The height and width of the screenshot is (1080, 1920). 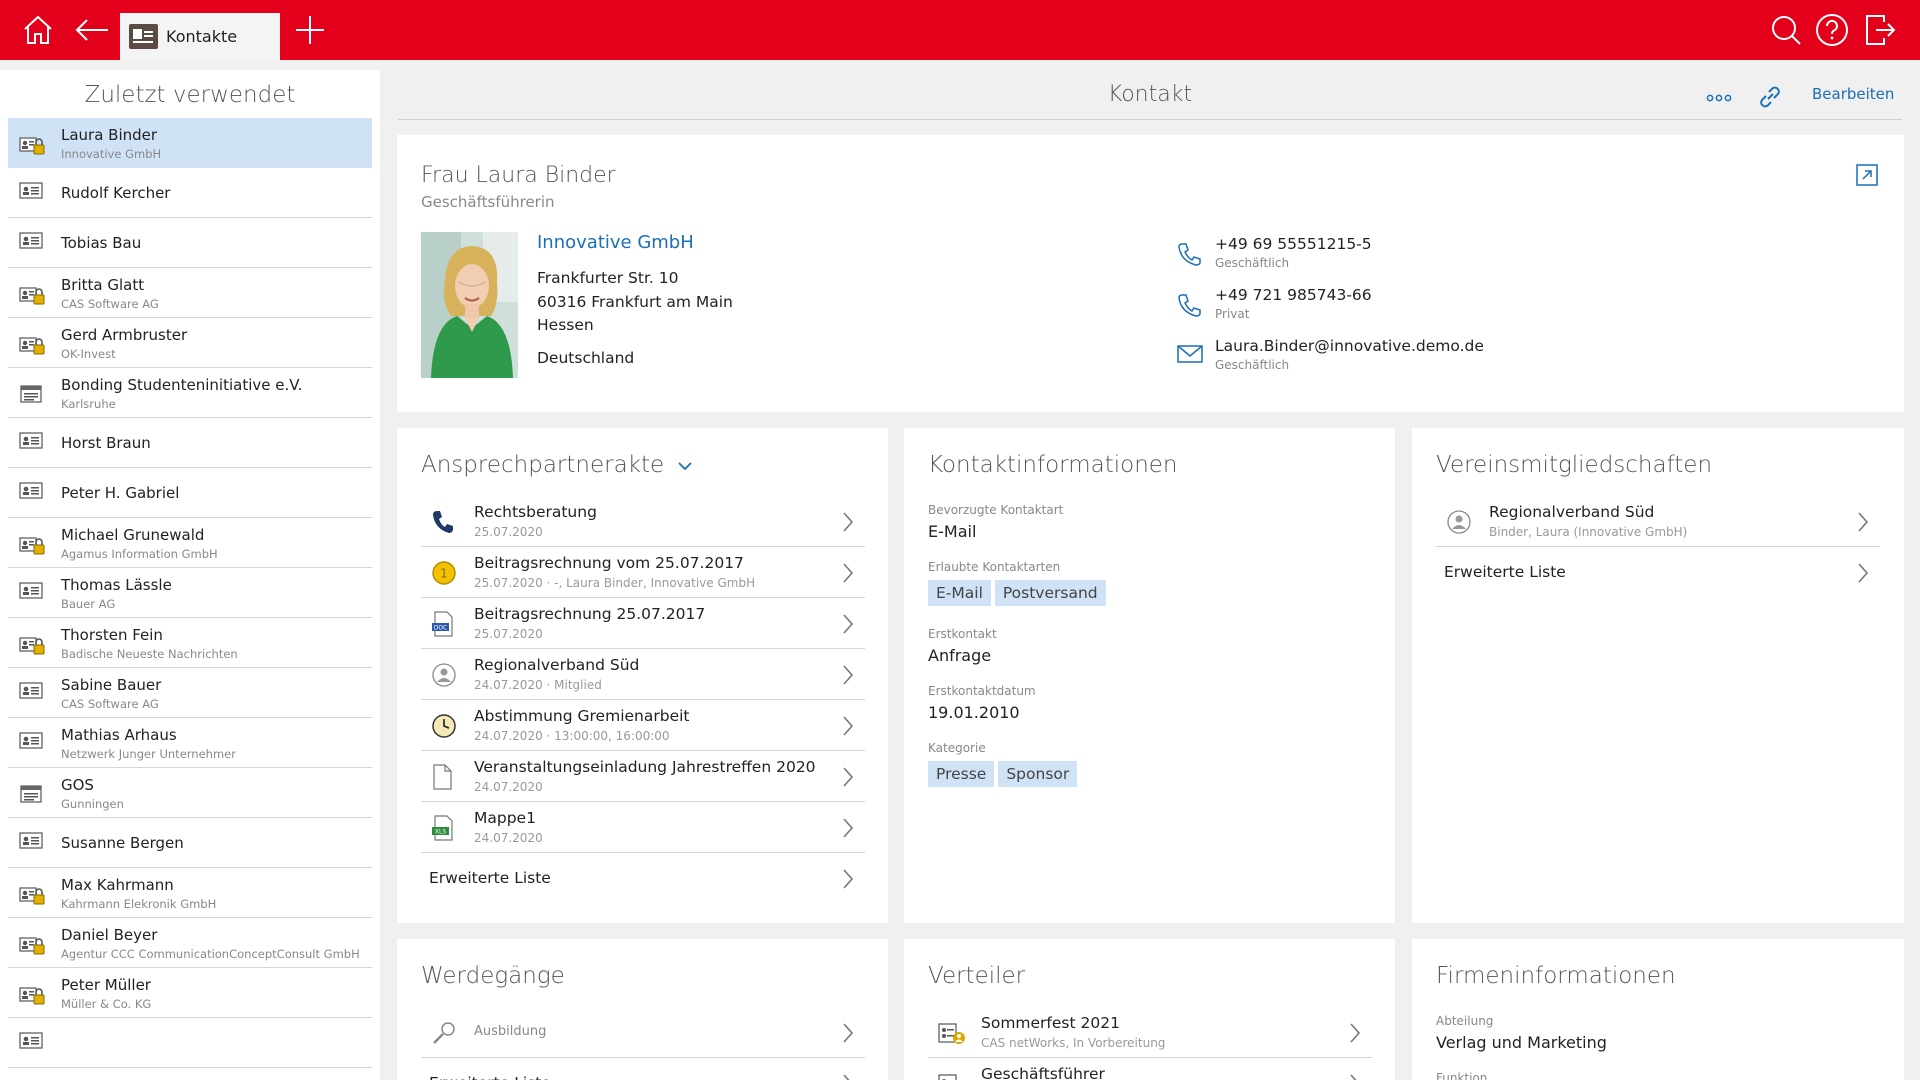 What do you see at coordinates (124, 335) in the screenshot?
I see `contact-name: Gerd Armbruster` at bounding box center [124, 335].